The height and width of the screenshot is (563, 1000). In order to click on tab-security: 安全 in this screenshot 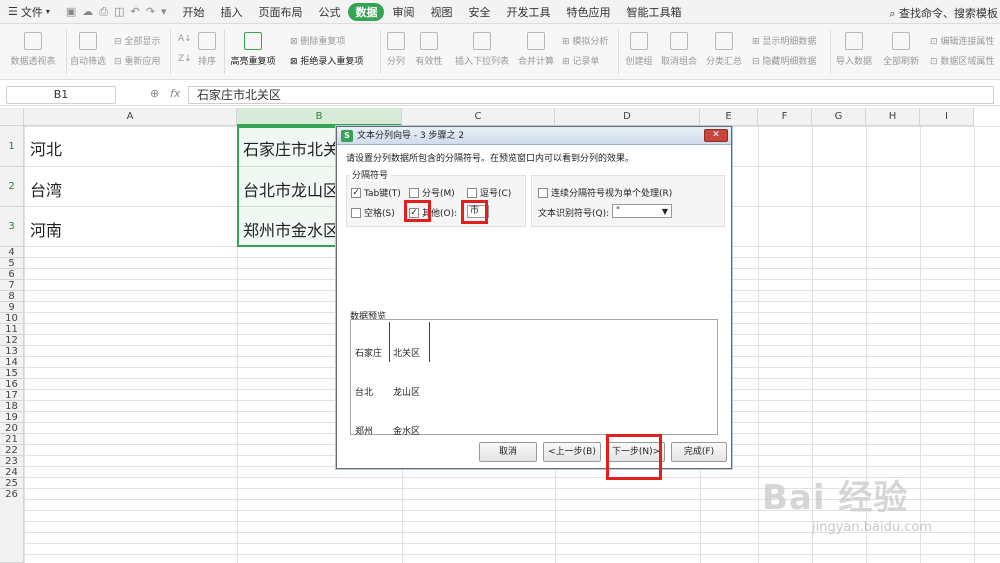, I will do `click(479, 12)`.